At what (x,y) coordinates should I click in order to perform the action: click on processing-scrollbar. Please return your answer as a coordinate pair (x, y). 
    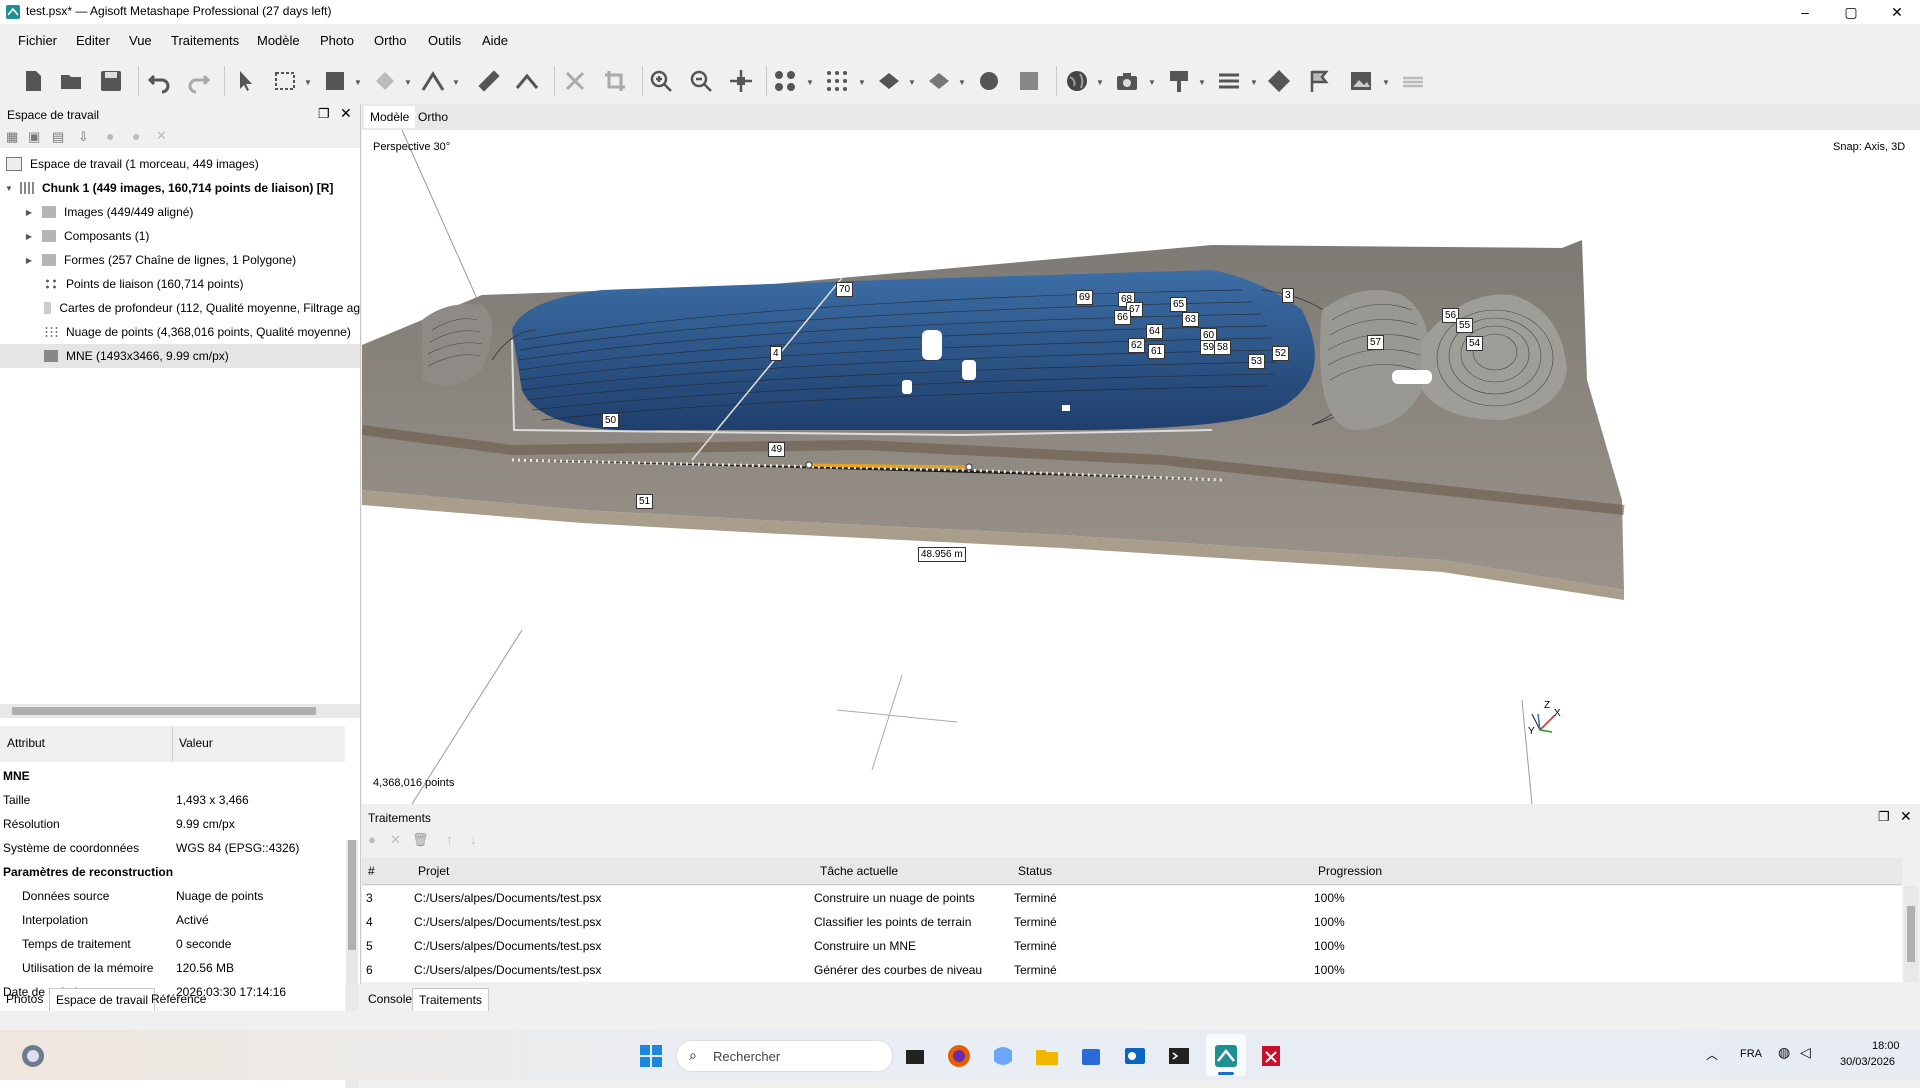
    Looking at the image, I should click on (1911, 934).